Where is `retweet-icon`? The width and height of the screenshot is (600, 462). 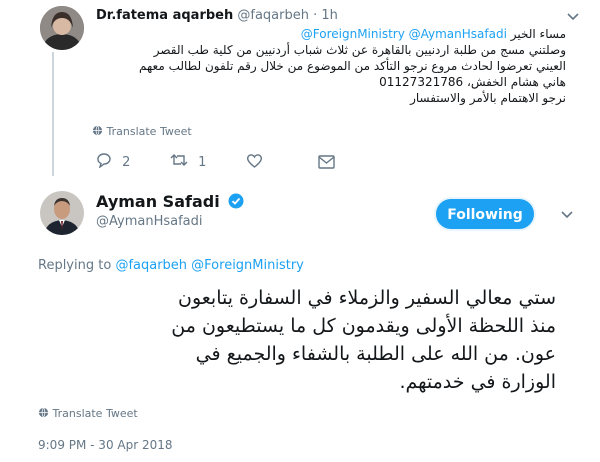 retweet-icon is located at coordinates (179, 162).